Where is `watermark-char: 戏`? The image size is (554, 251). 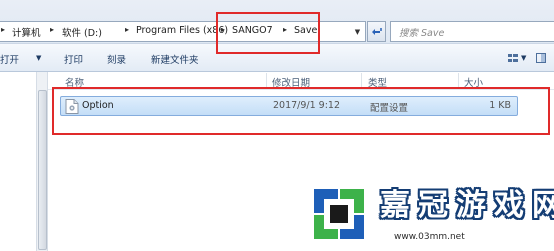
watermark-char: 戏 is located at coordinates (509, 205).